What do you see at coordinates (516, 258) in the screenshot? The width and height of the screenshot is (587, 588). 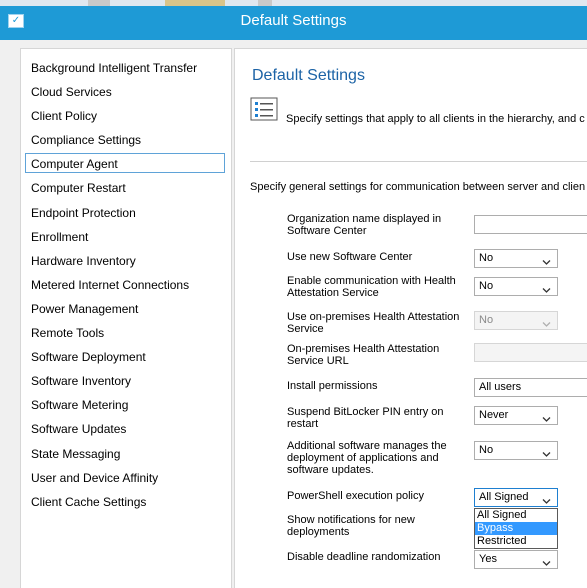 I see `setting-dropdown-use-new-software-center: No` at bounding box center [516, 258].